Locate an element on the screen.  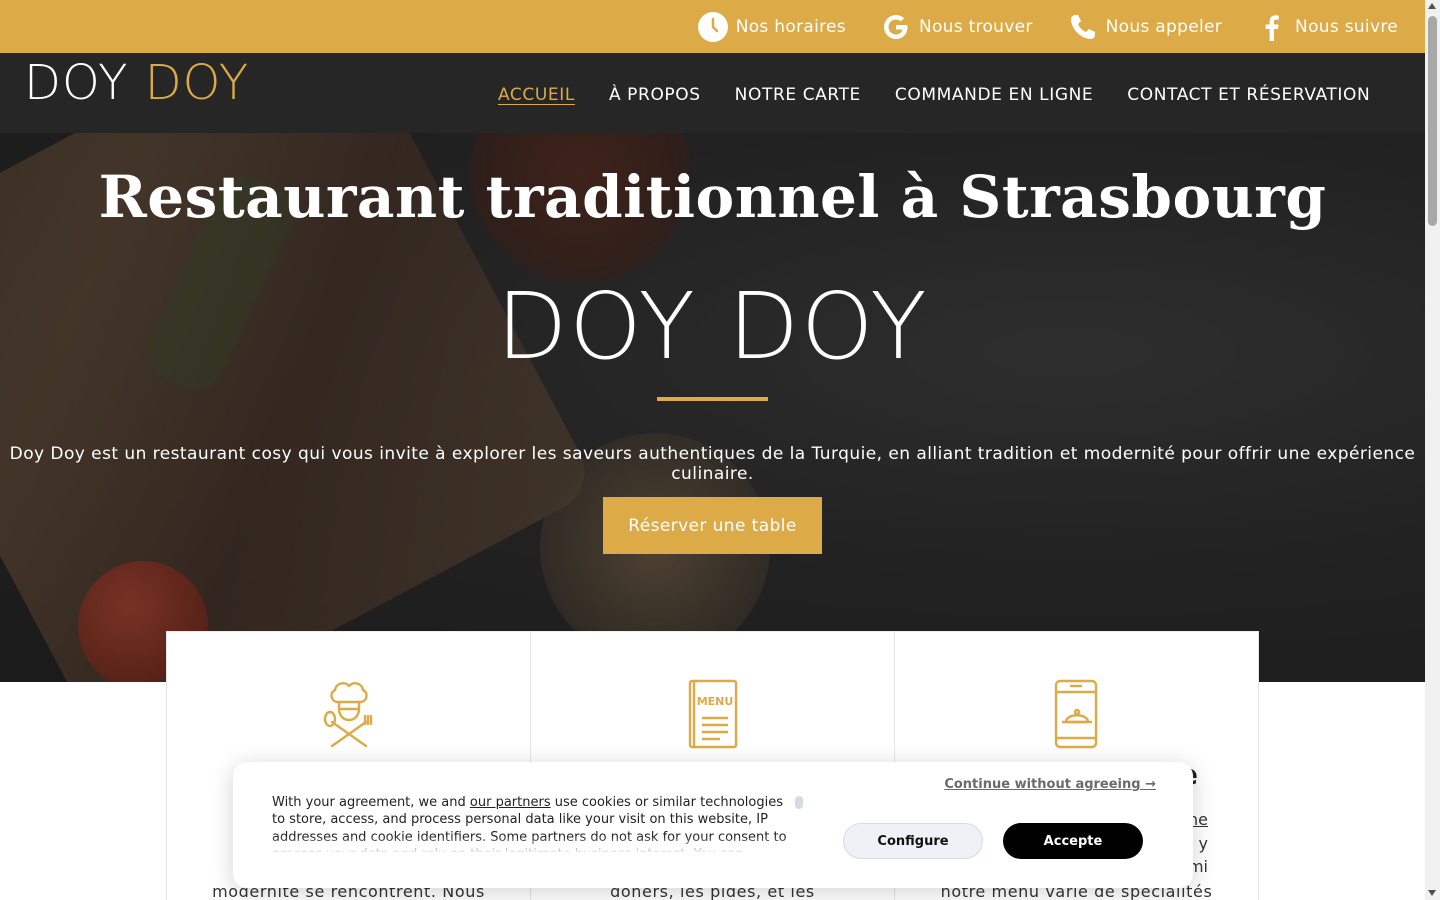
hero-brand-name: DOY DOY is located at coordinates (712, 326).